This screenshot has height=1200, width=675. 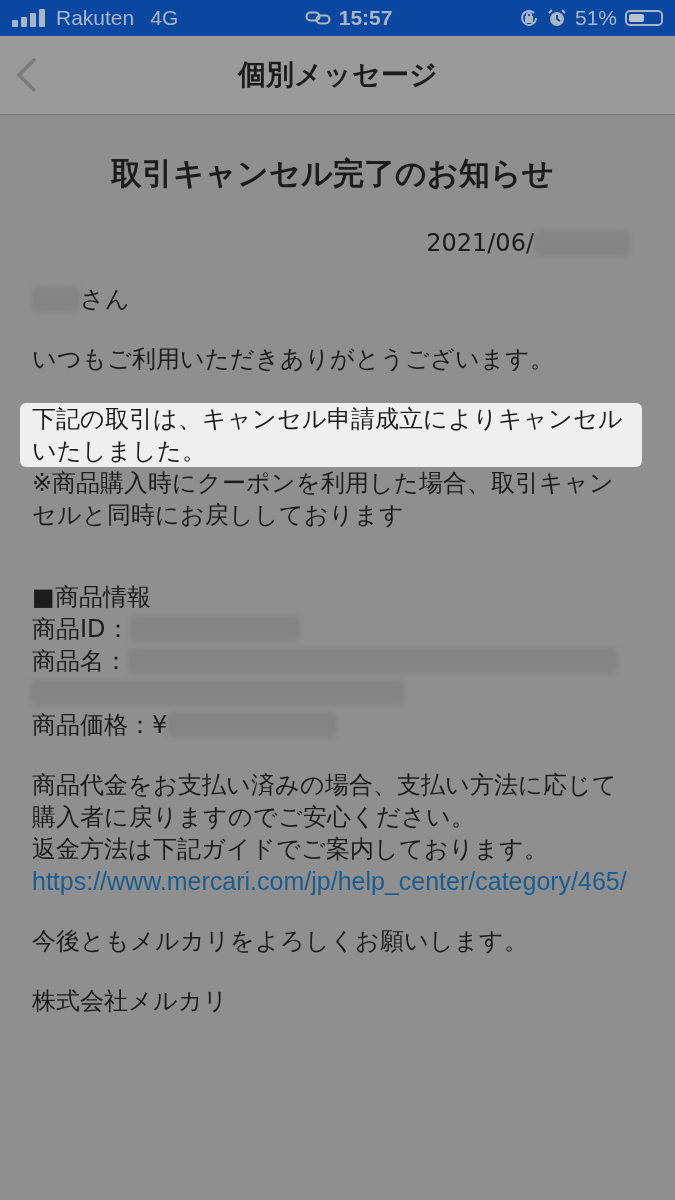 What do you see at coordinates (338, 881) in the screenshot?
I see `help-link: https://www.mercari.com/jp/help_center/category/465/` at bounding box center [338, 881].